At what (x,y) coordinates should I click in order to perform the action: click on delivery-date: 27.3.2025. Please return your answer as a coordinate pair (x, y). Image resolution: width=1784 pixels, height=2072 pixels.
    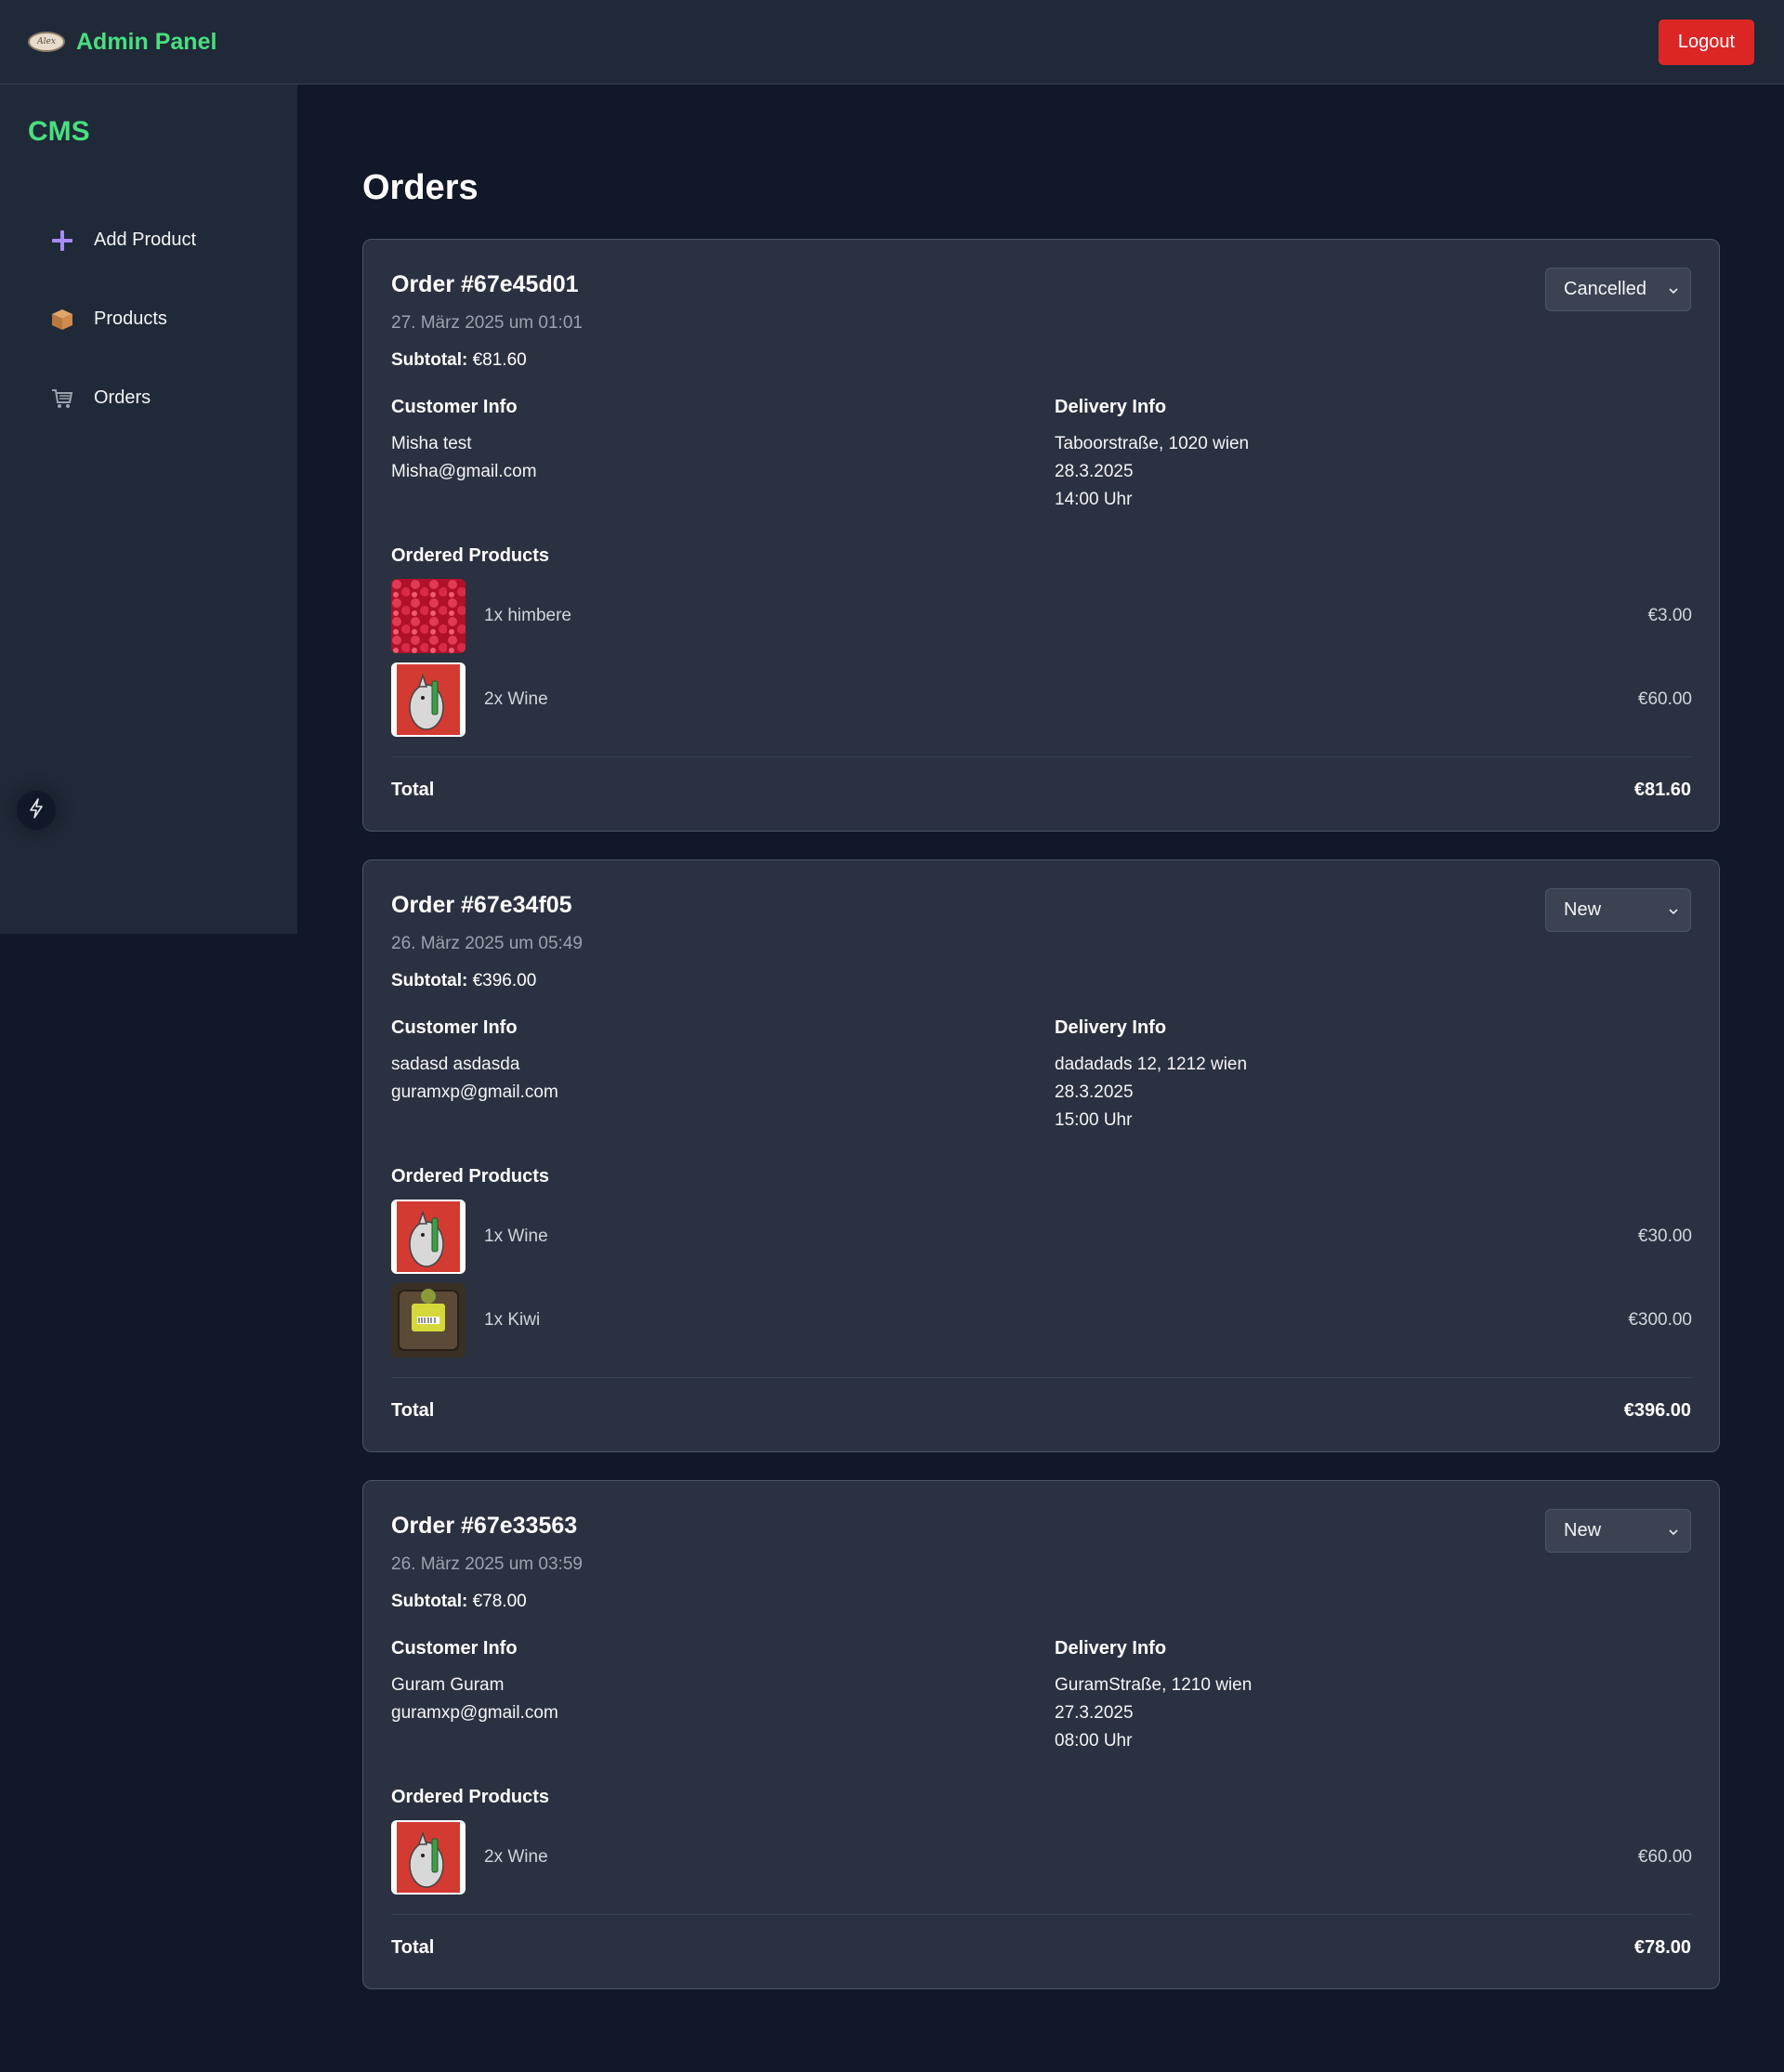
    Looking at the image, I should click on (1094, 1713).